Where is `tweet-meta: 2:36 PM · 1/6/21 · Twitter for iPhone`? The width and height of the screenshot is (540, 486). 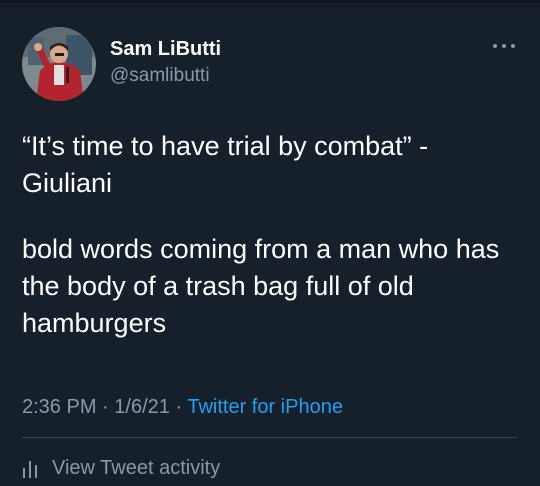 tweet-meta: 2:36 PM · 1/6/21 · Twitter for iPhone is located at coordinates (182, 407).